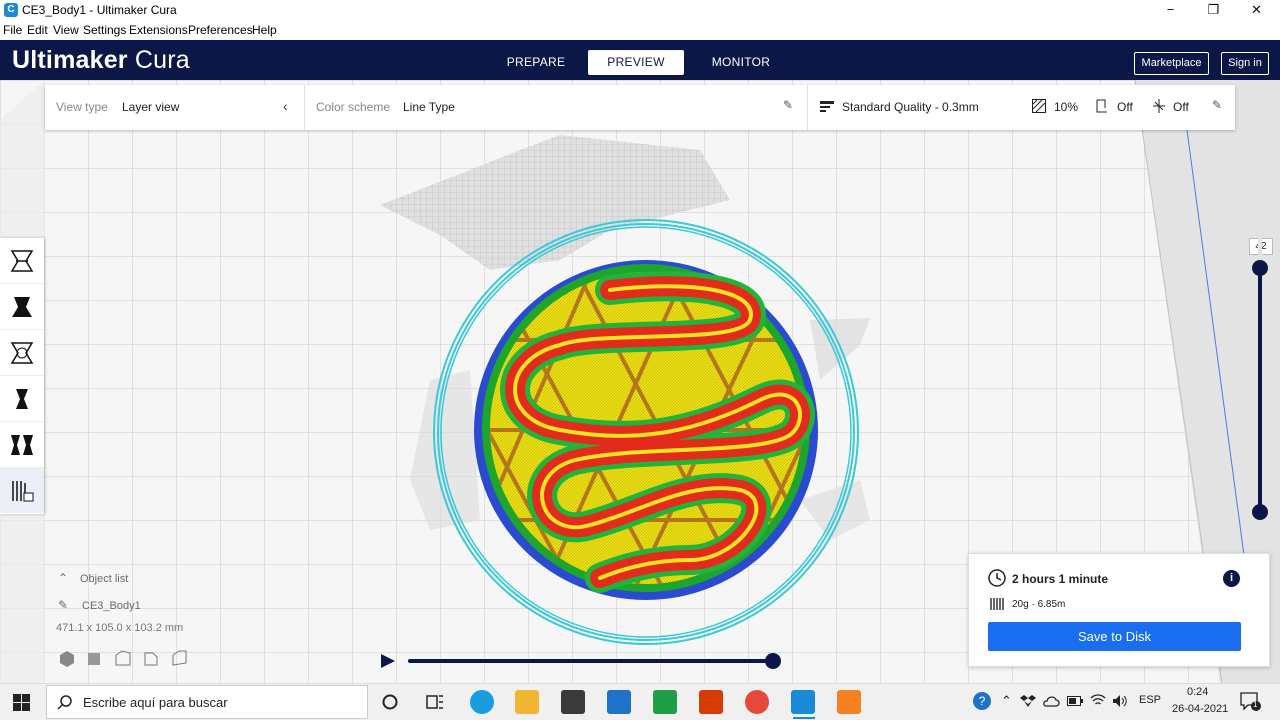  What do you see at coordinates (527, 702) in the screenshot?
I see `file-explorer-icon` at bounding box center [527, 702].